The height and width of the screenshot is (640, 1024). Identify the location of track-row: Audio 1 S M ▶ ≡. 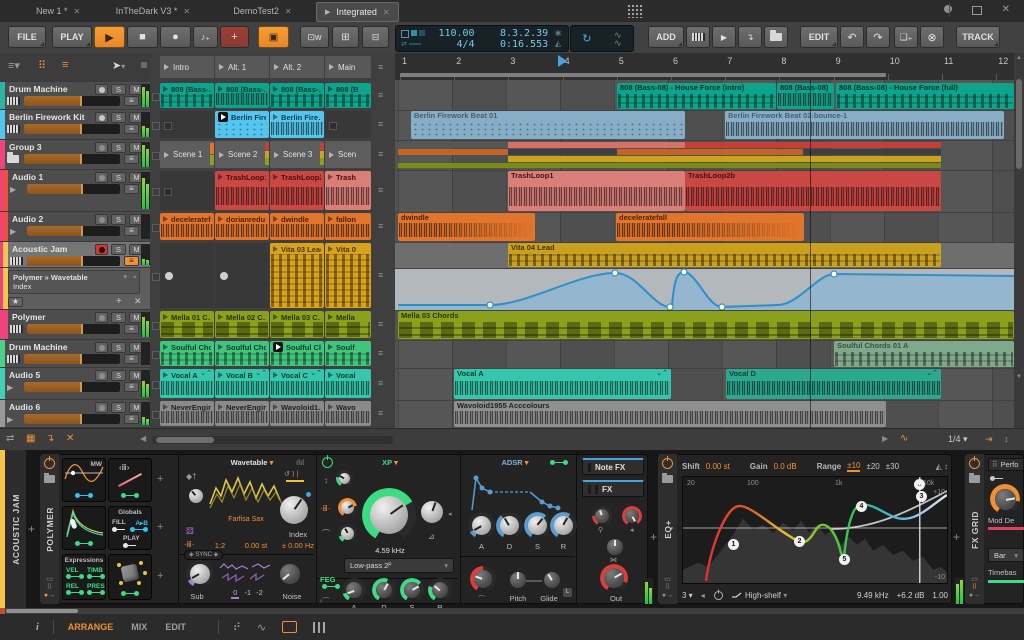
(75, 191).